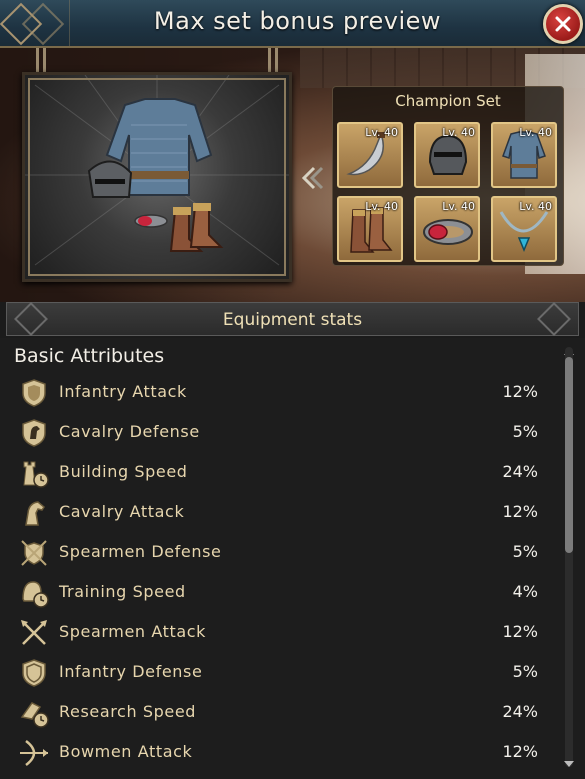 Image resolution: width=585 pixels, height=779 pixels. Describe the element at coordinates (447, 155) in the screenshot. I see `equipment-slot-helmet: Lv. 40` at that location.